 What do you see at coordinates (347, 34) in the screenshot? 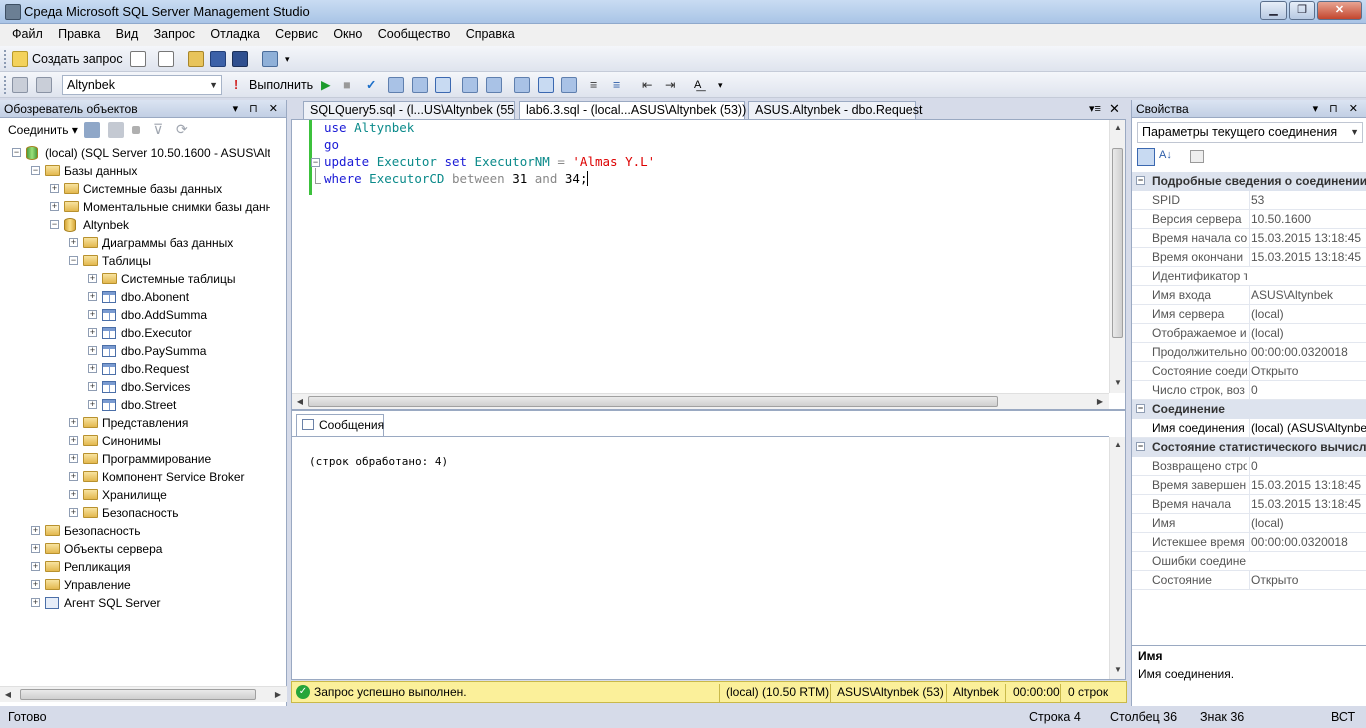
I see `menu-window: Окно` at bounding box center [347, 34].